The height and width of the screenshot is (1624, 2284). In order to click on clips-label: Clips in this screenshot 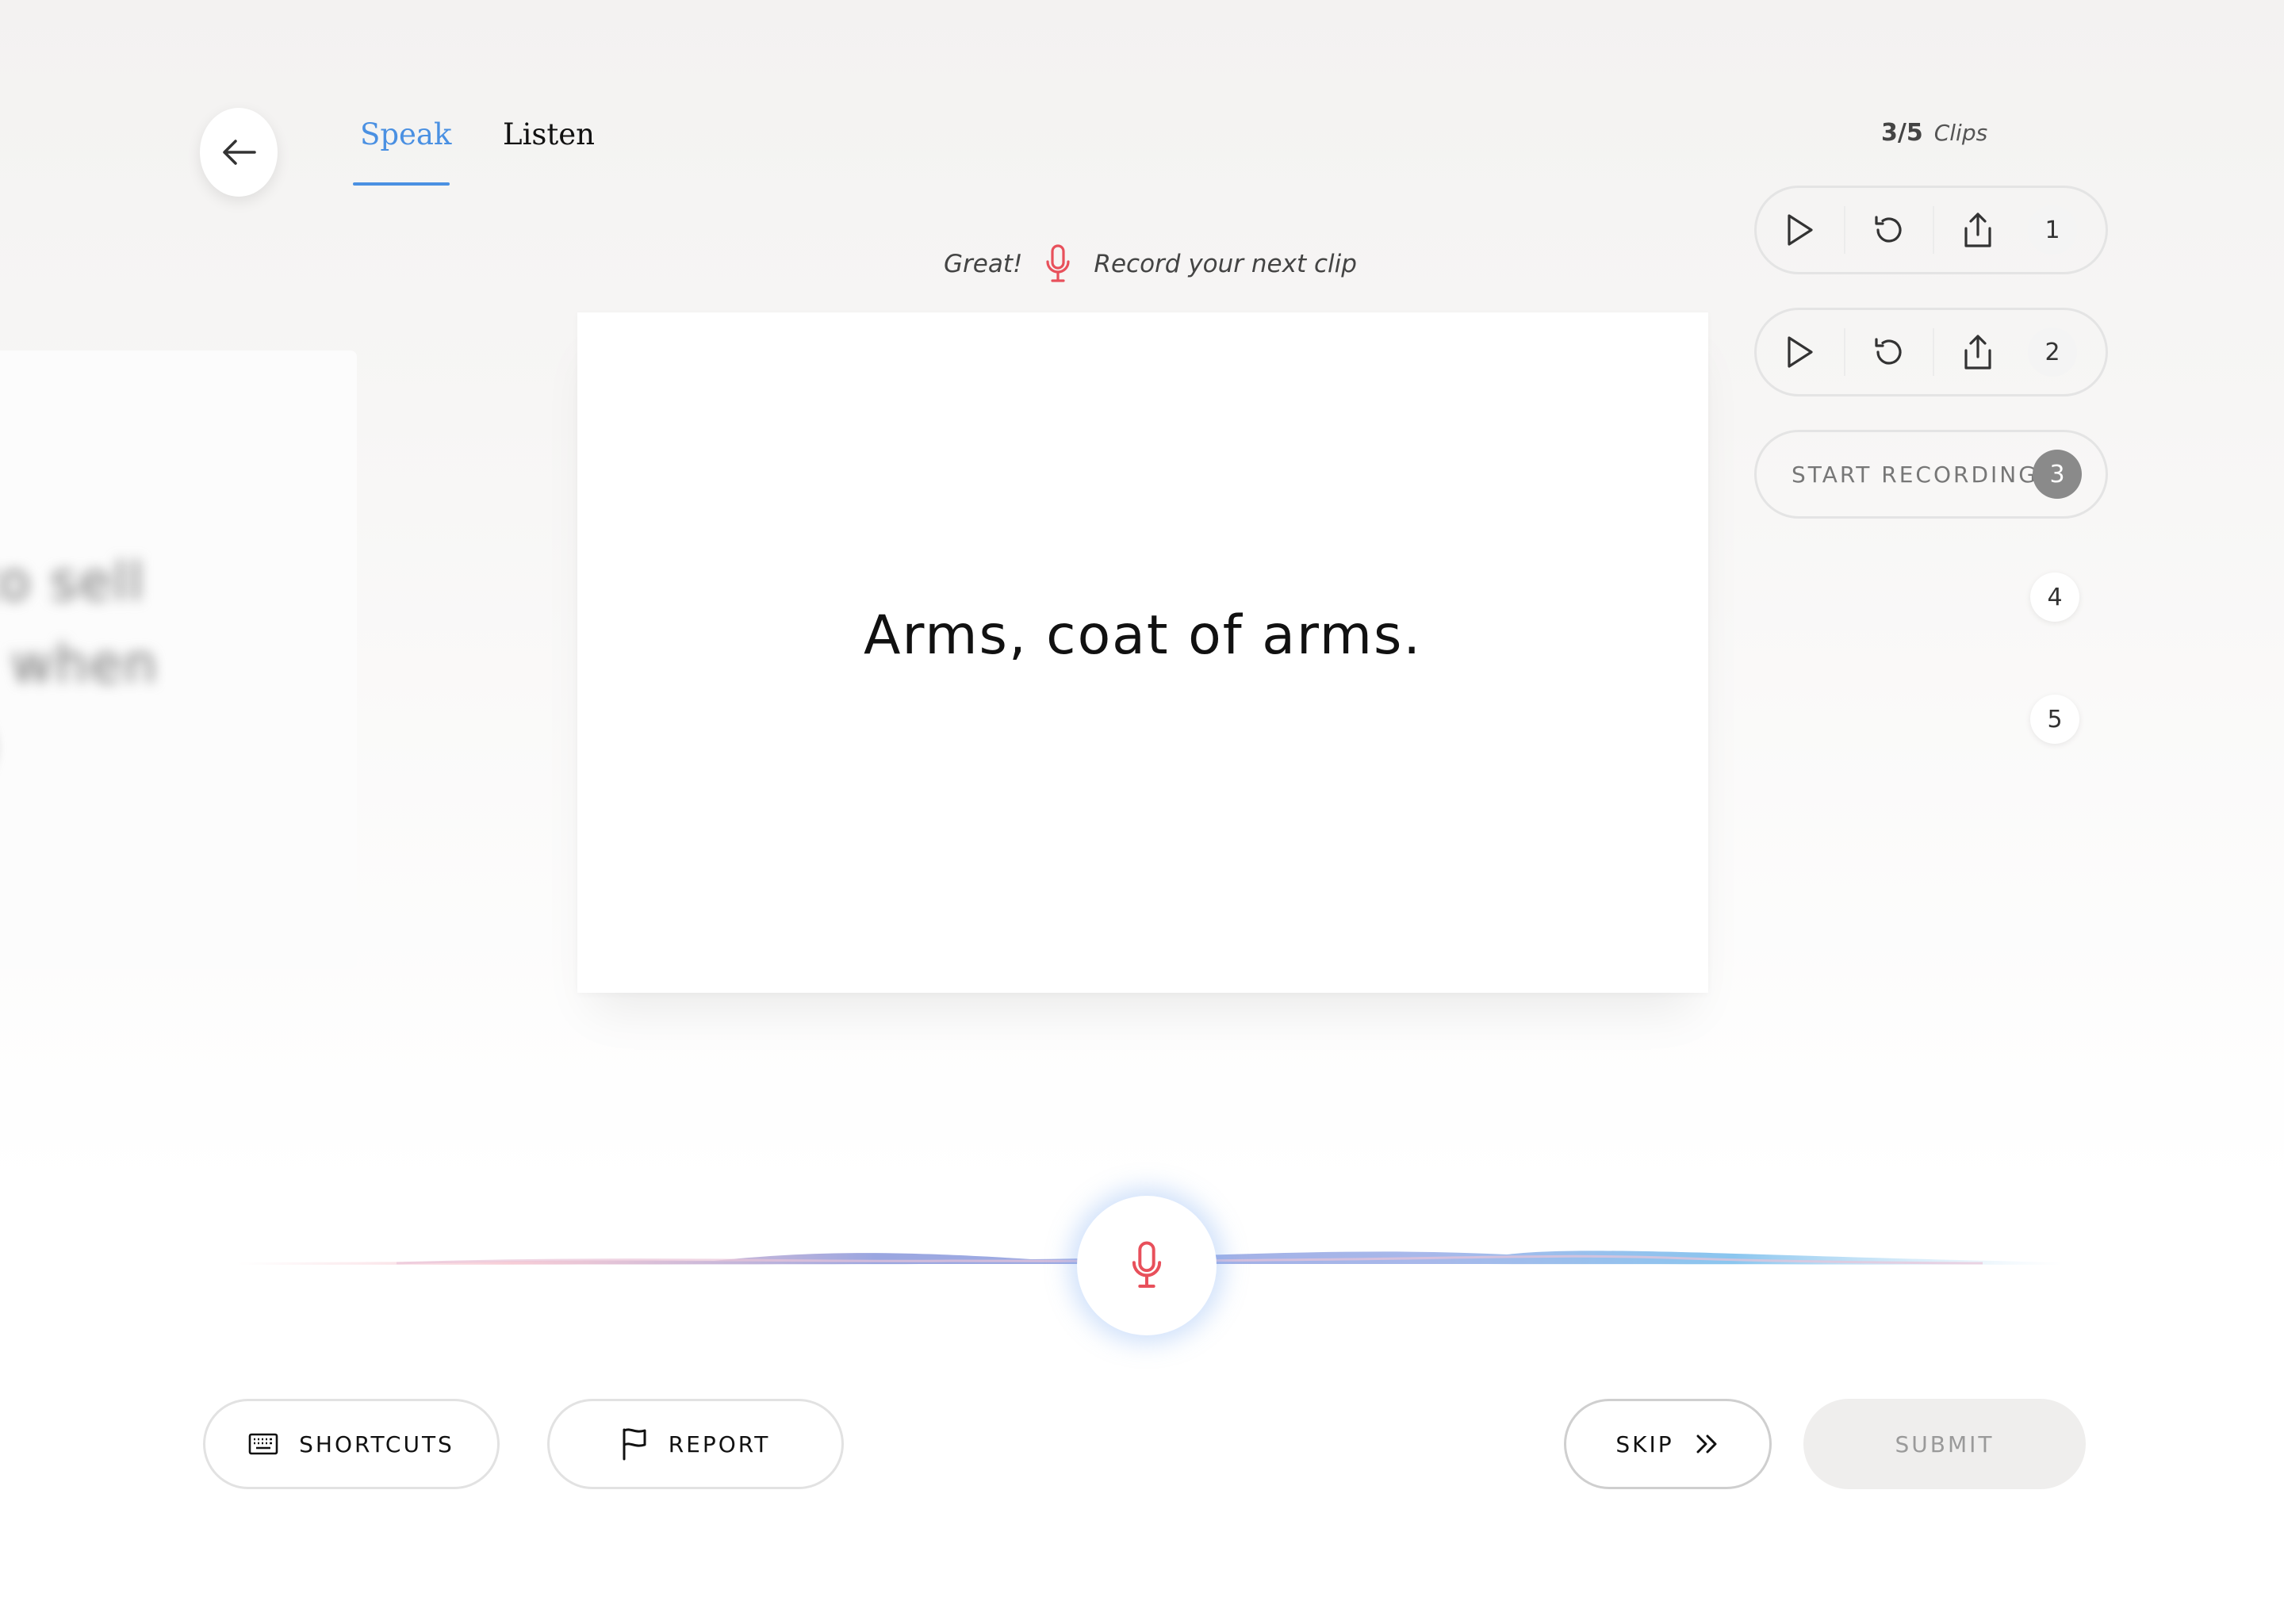, I will do `click(1960, 133)`.